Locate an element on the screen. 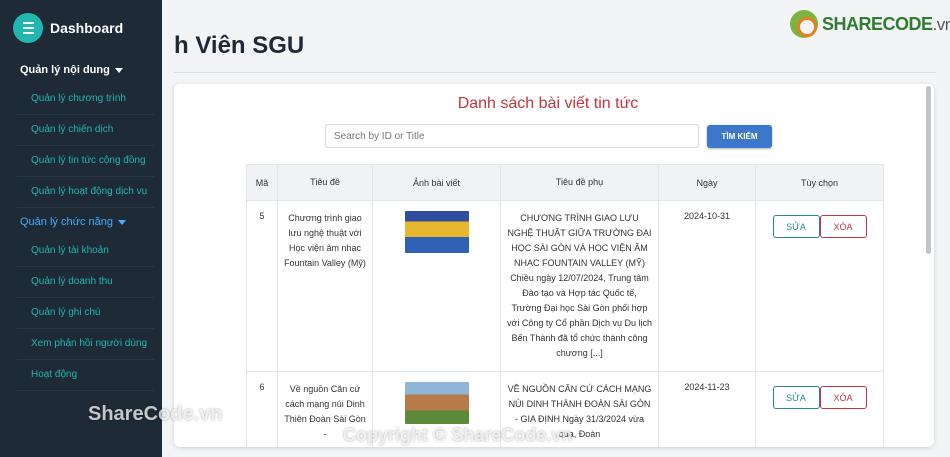  nav-group-functions-label: Quản lý chức năng is located at coordinates (66, 222).